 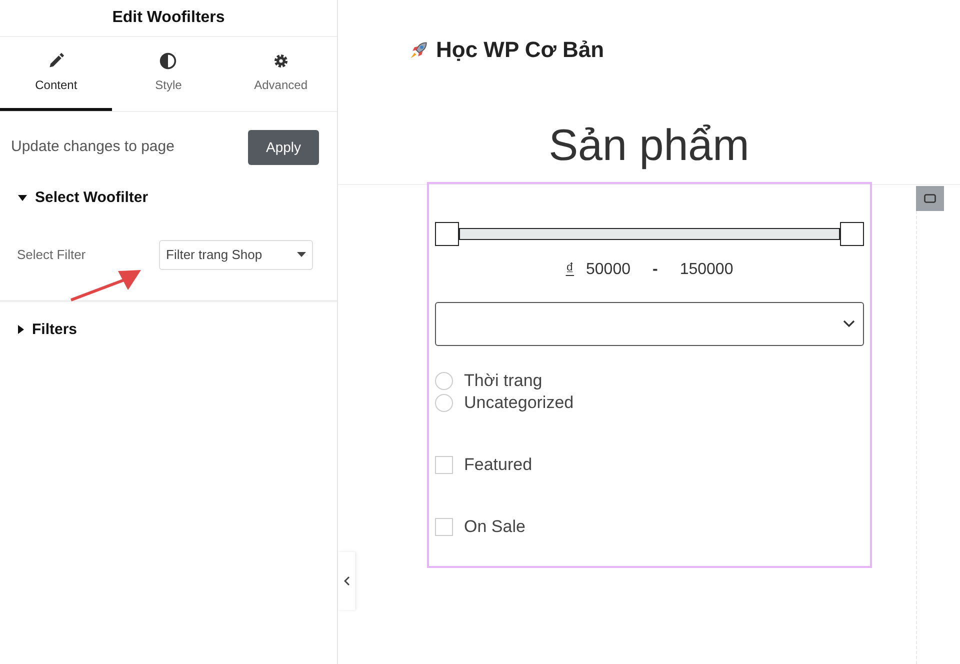 I want to click on tab: Style, so click(x=168, y=74).